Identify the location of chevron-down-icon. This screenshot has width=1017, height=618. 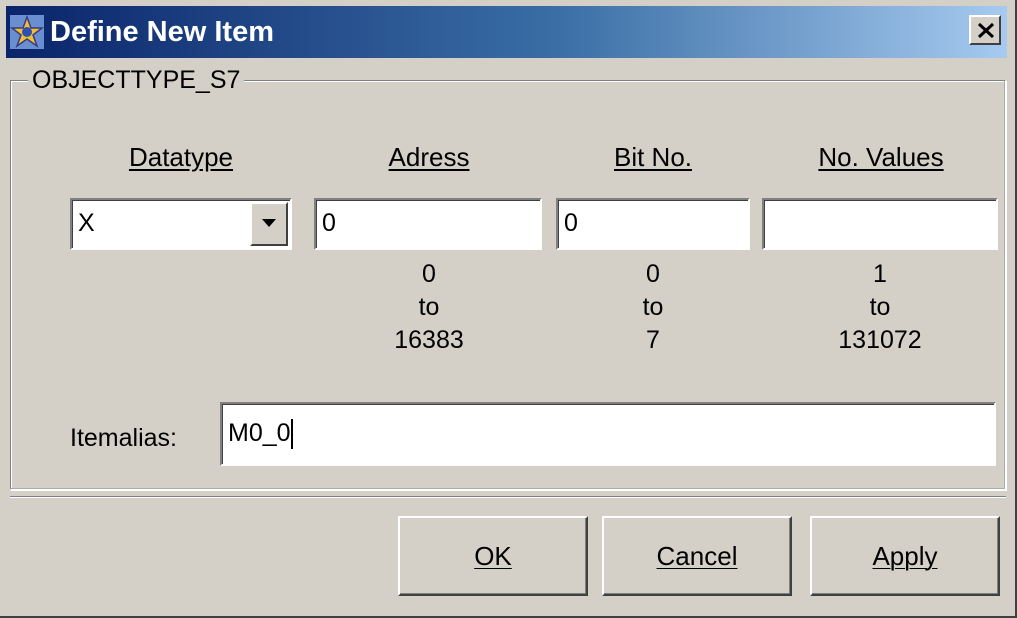
(269, 223).